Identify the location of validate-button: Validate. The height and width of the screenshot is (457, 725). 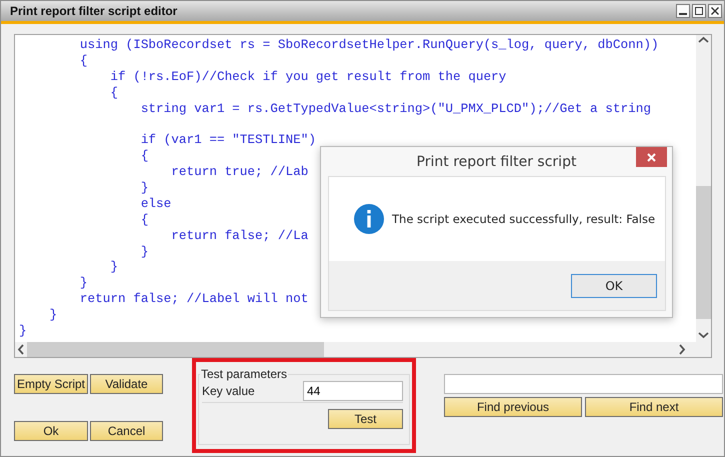
(126, 384).